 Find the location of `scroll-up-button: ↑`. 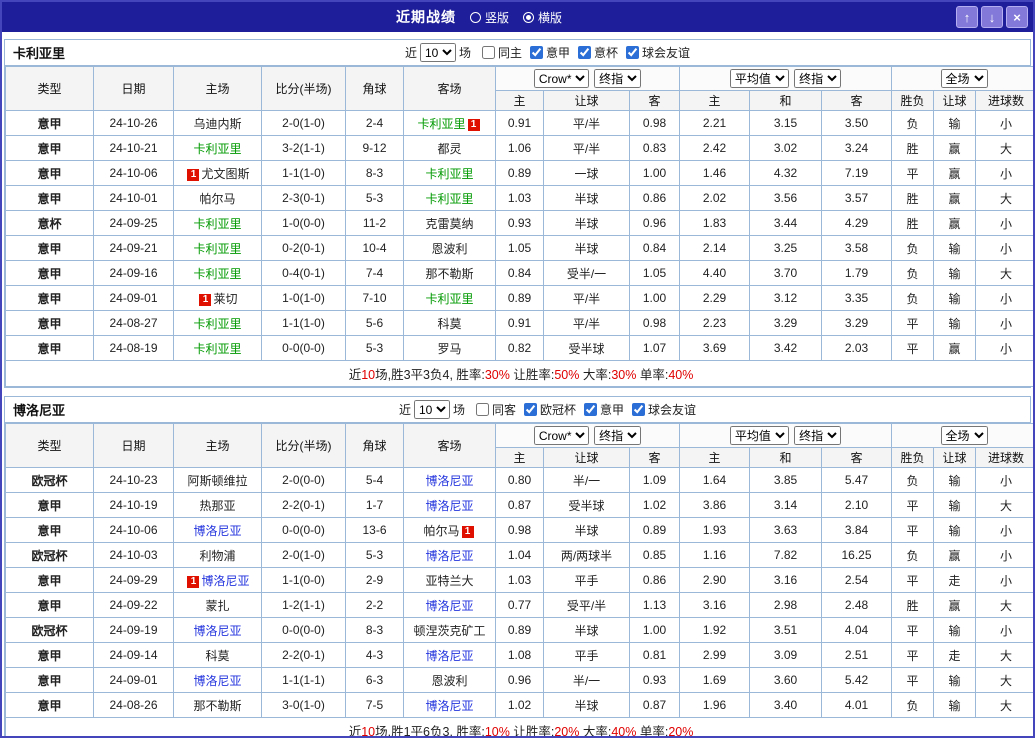

scroll-up-button: ↑ is located at coordinates (967, 17).